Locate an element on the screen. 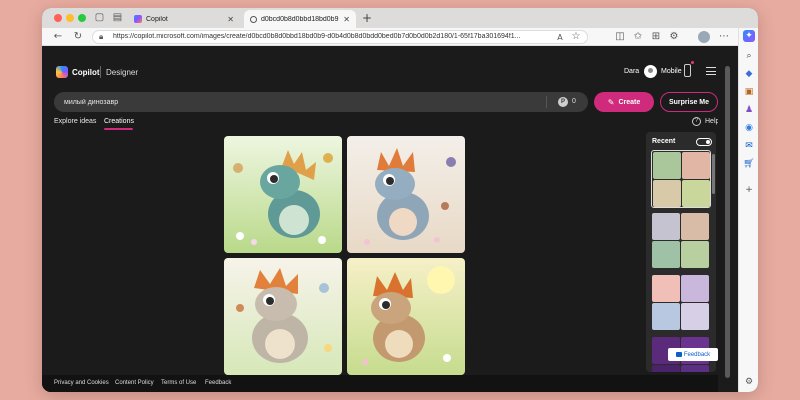 The image size is (800, 400). user-avatar is located at coordinates (650, 71).